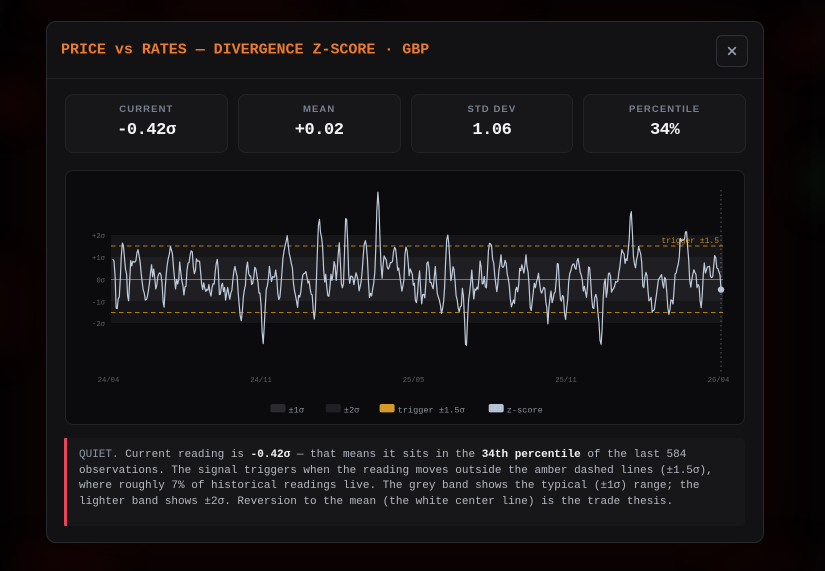 The image size is (825, 571). Describe the element at coordinates (261, 381) in the screenshot. I see `svg-text: 24/11` at that location.